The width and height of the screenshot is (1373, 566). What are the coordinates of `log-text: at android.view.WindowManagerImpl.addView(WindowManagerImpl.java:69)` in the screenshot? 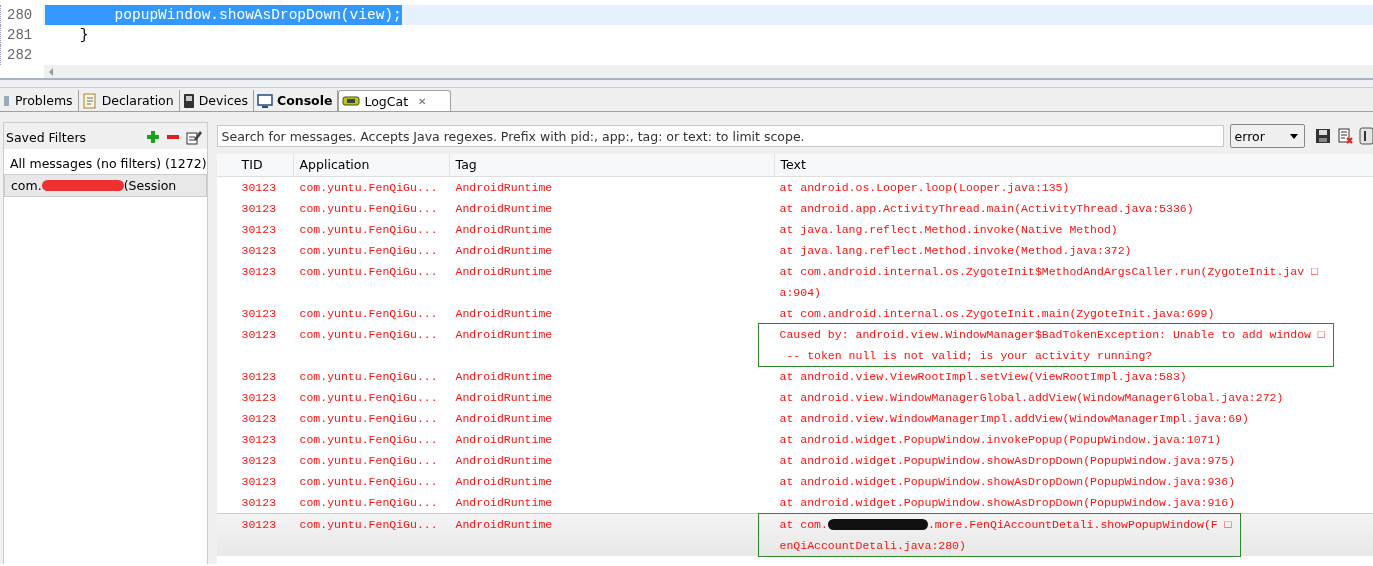 It's located at (1014, 418).